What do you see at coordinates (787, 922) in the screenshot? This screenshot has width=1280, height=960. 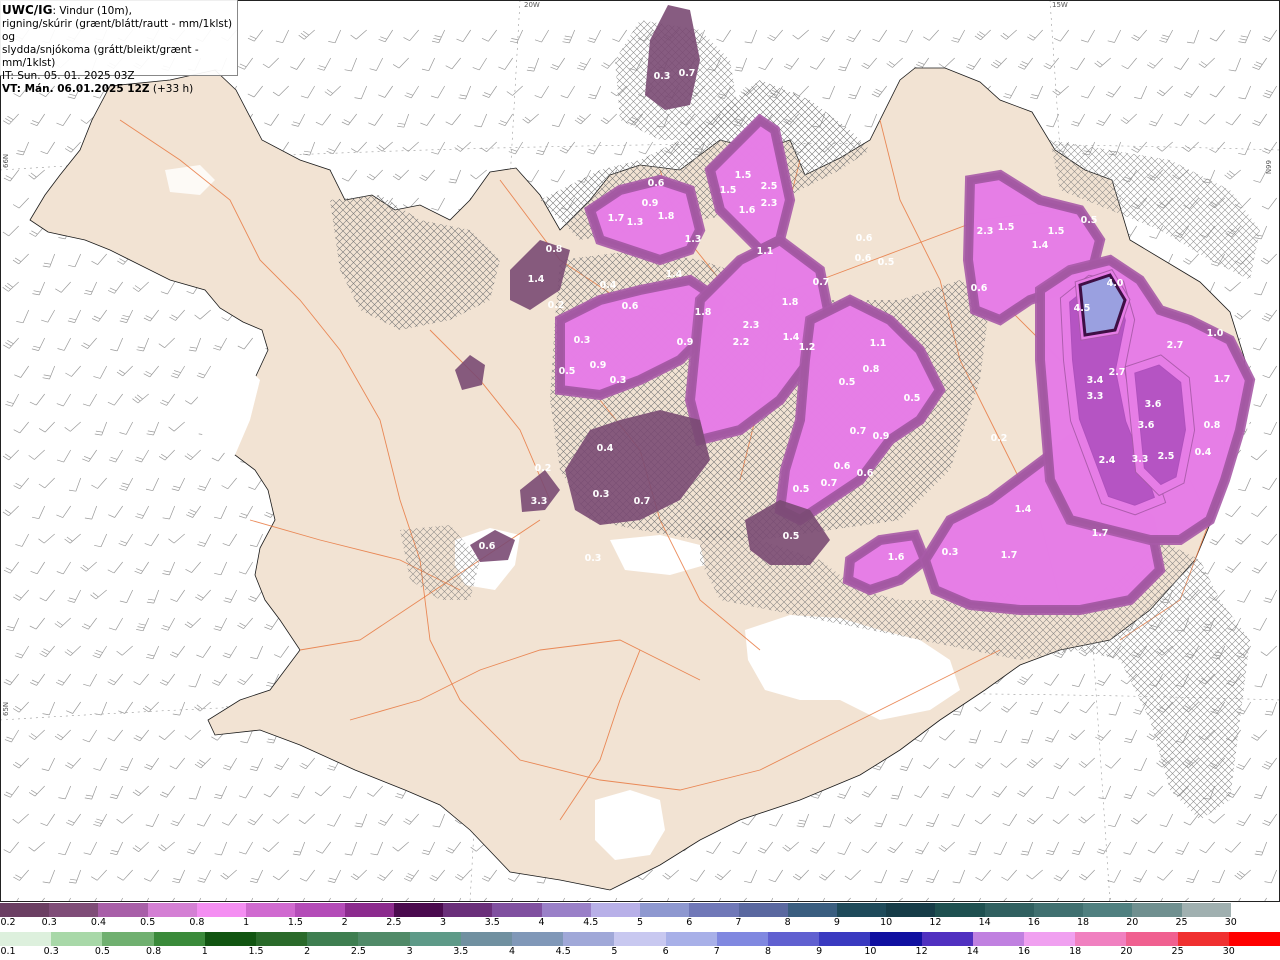 I see `colorbar-label: 8` at bounding box center [787, 922].